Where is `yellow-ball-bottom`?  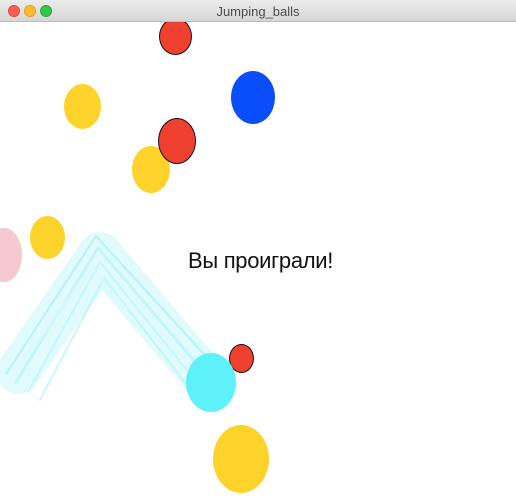
yellow-ball-bottom is located at coordinates (241, 459).